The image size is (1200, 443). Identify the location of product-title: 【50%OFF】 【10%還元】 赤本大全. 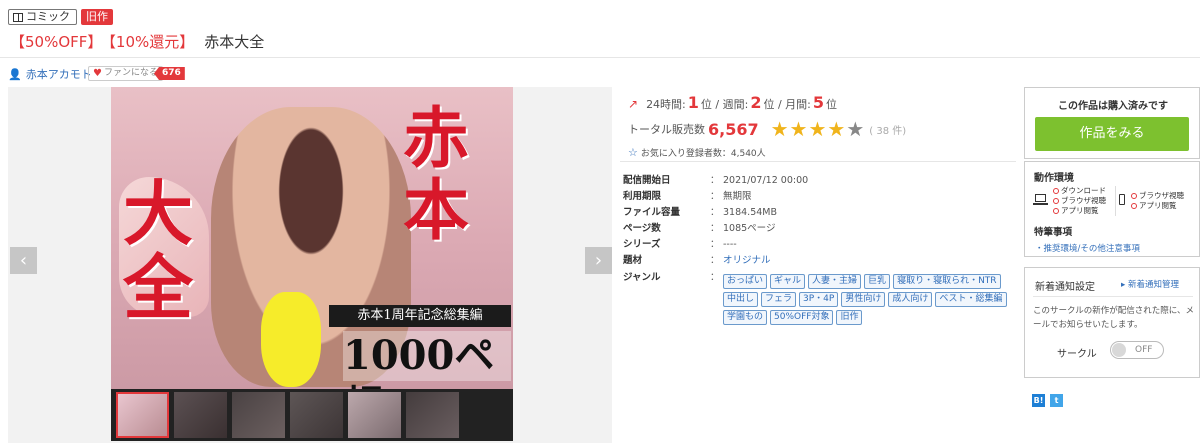
(137, 42).